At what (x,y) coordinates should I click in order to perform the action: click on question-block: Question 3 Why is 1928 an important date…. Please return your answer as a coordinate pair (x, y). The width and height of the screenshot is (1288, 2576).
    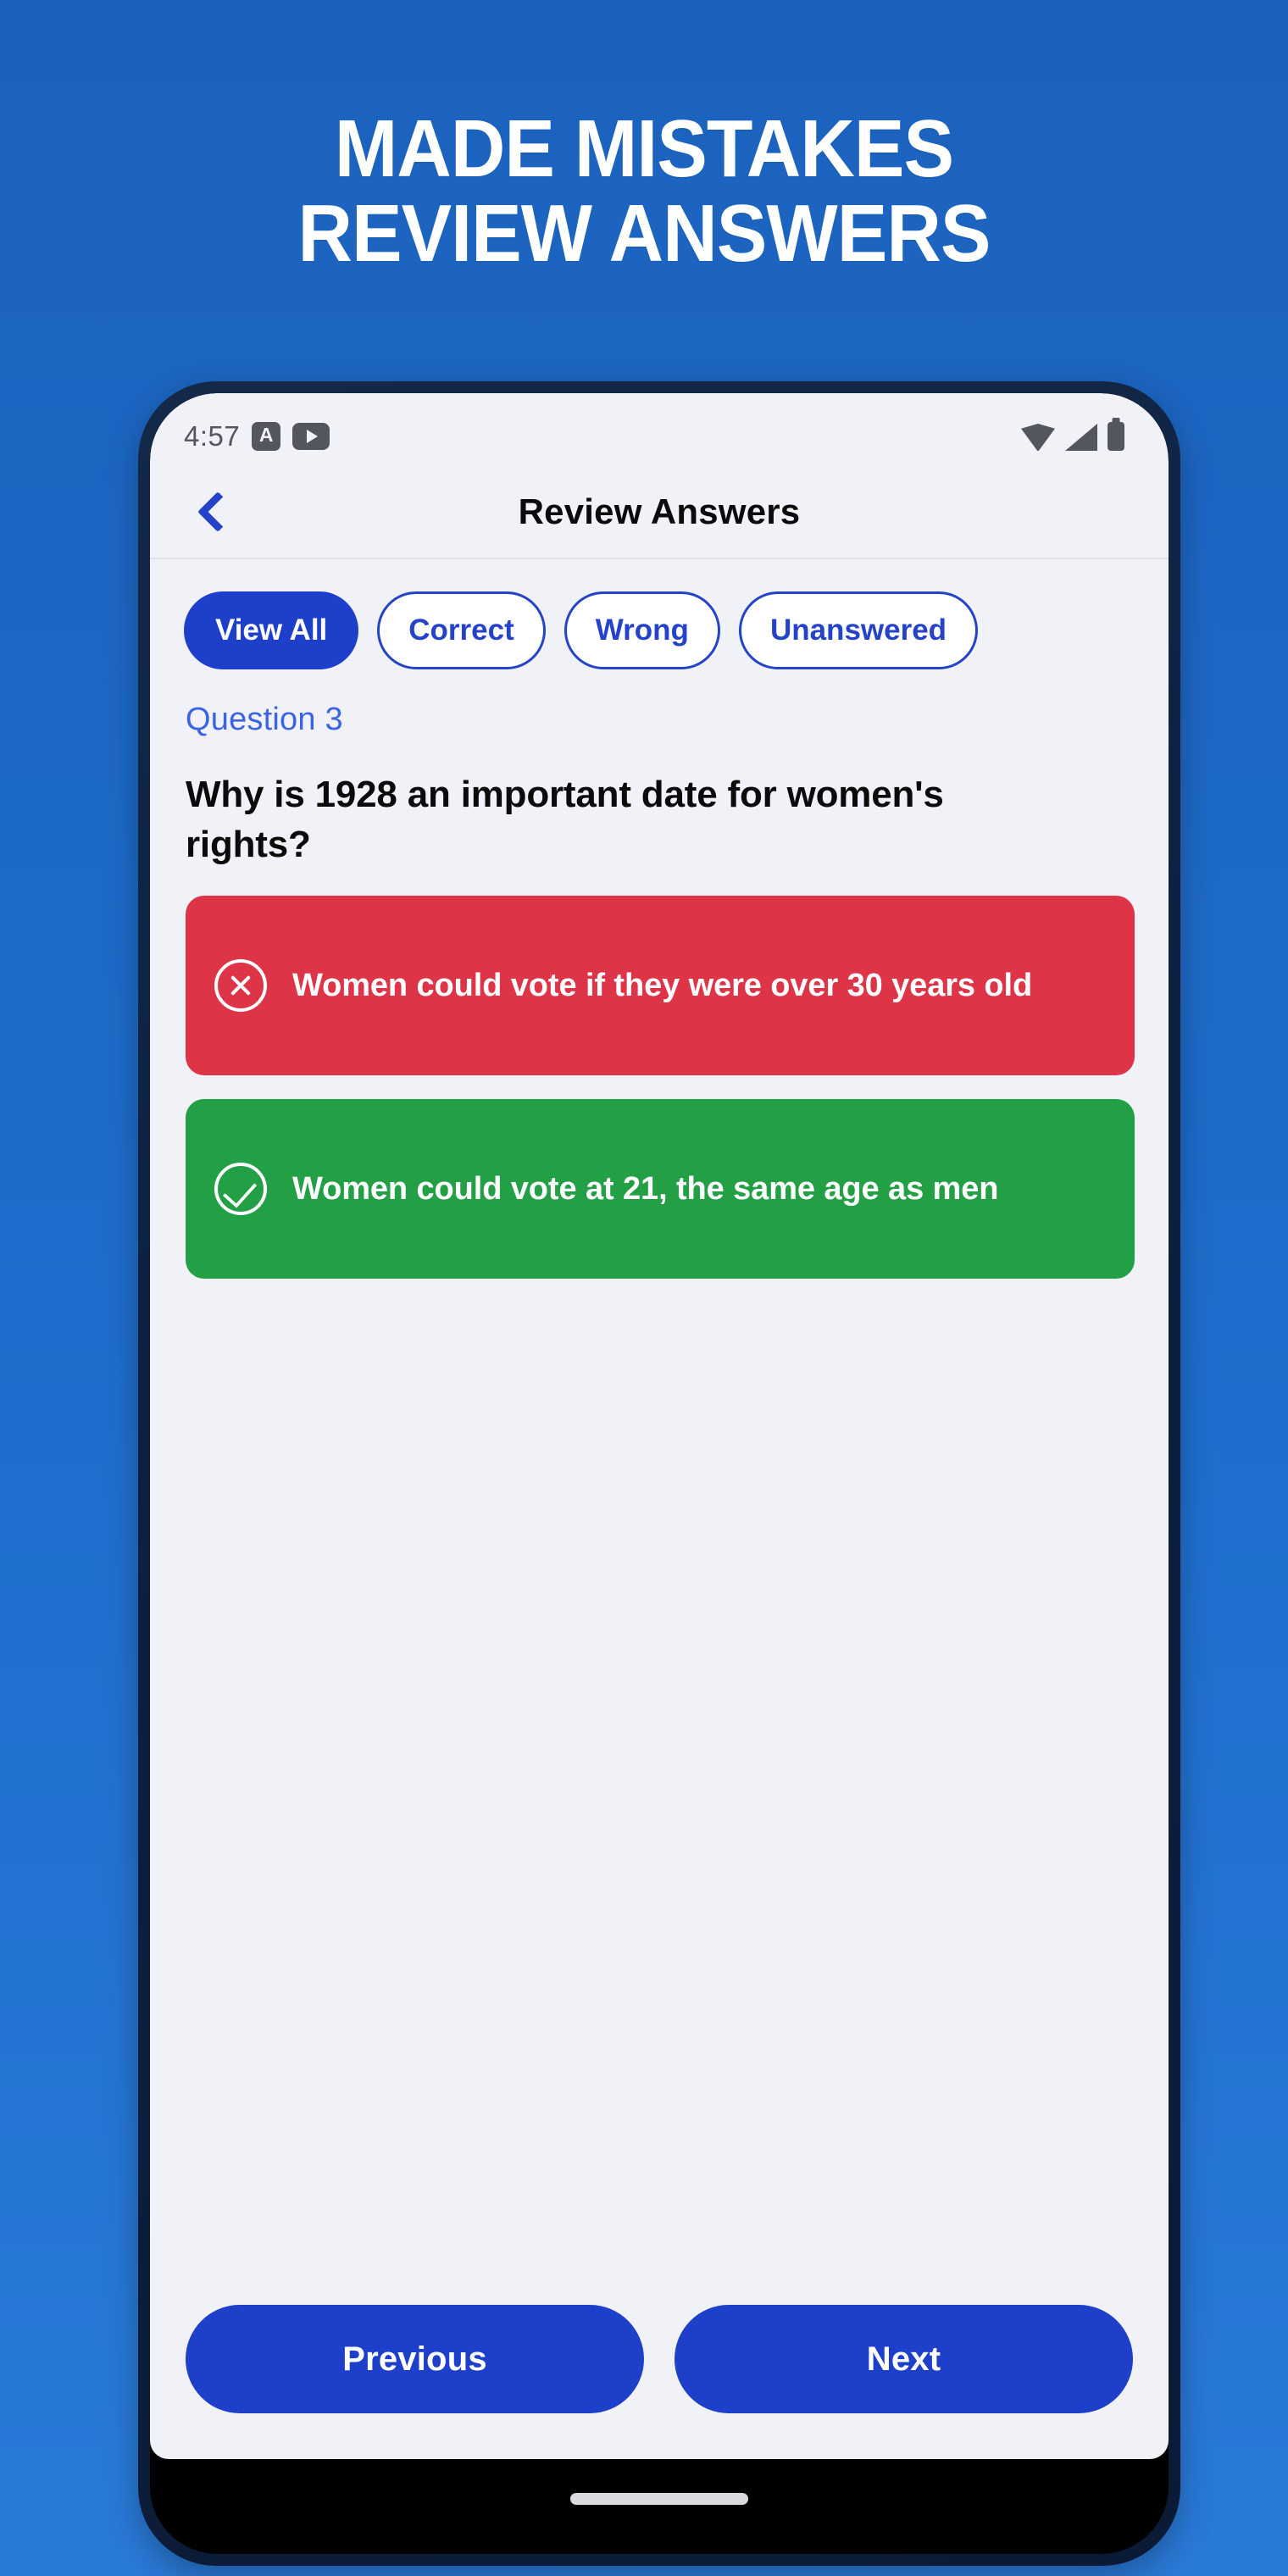
    Looking at the image, I should click on (659, 769).